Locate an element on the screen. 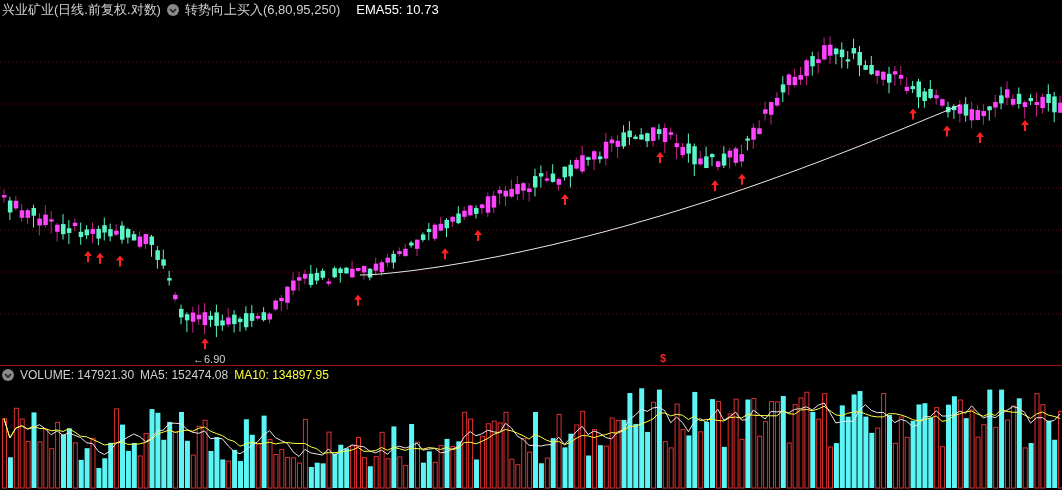 The height and width of the screenshot is (490, 1062). ma10-value: MA10: 134897.95 is located at coordinates (281, 375).